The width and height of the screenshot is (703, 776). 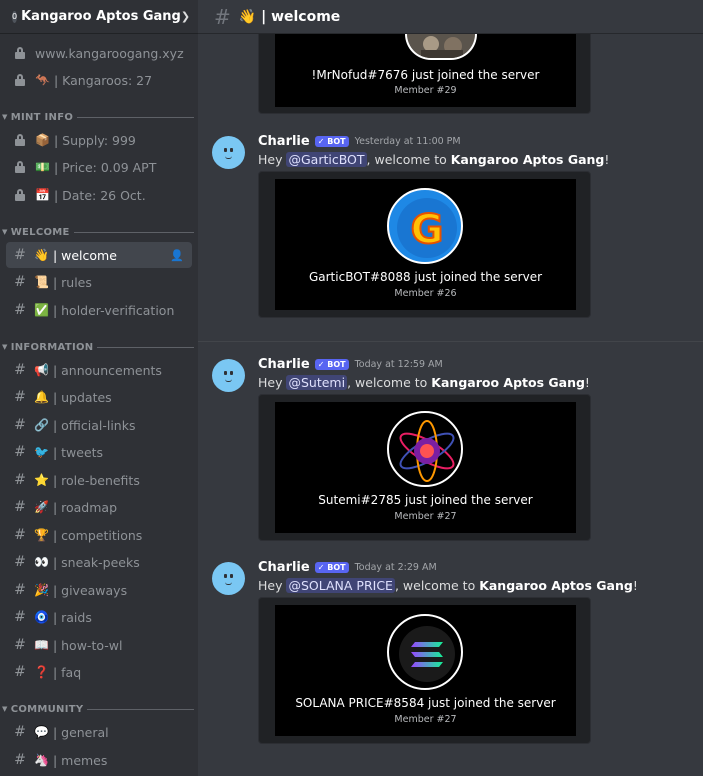 I want to click on date-divider, so click(x=450, y=341).